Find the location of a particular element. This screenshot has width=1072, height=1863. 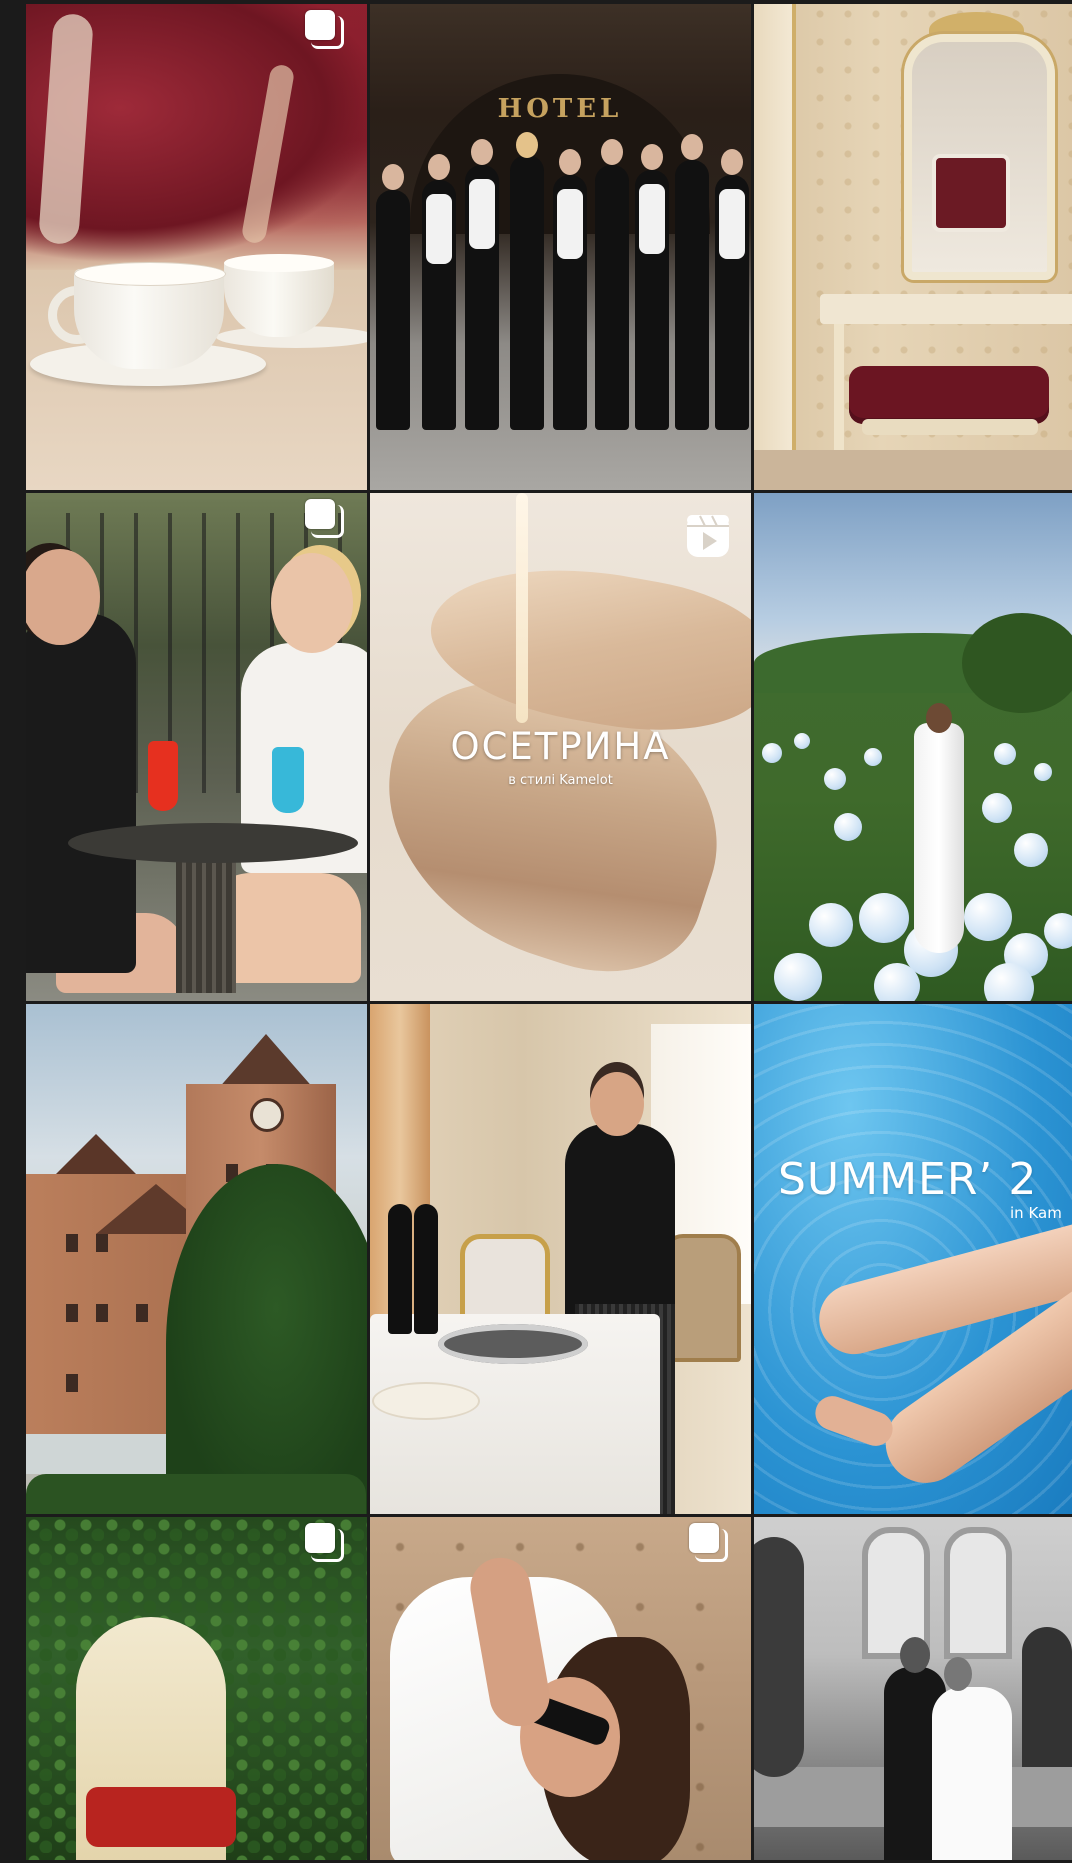

post-tile-summer-pool: SUMMER’ 2 in Kam is located at coordinates (913, 1259).